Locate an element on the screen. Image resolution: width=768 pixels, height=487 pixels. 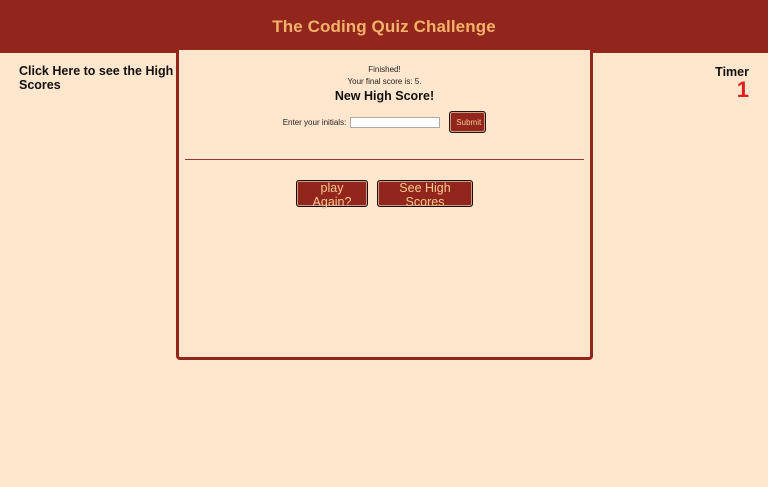
app-header: The Coding Quiz Challenge is located at coordinates (384, 26).